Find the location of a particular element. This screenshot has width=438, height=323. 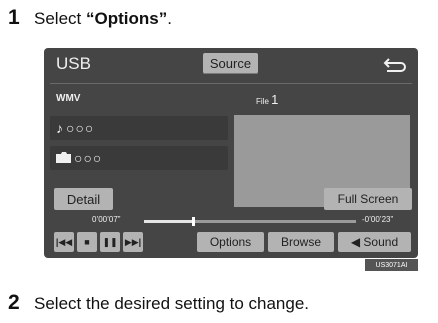

file-indicator: File 1 is located at coordinates (267, 99).